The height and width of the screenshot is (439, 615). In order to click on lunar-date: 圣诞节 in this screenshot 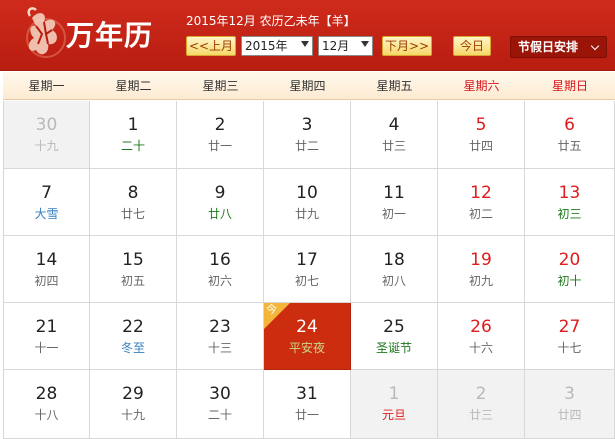, I will do `click(393, 348)`.